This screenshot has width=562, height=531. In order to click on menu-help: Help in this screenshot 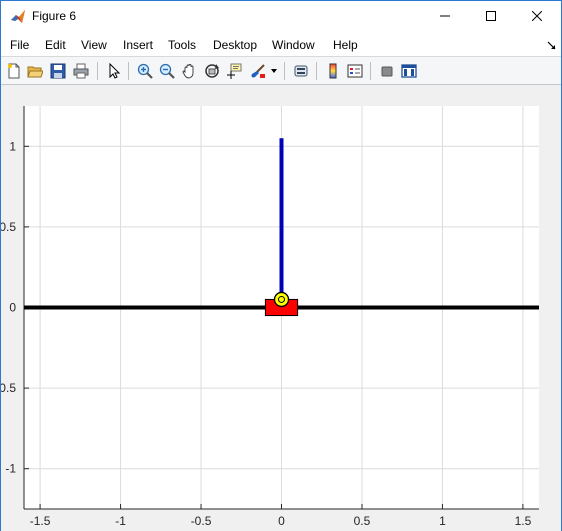, I will do `click(345, 45)`.